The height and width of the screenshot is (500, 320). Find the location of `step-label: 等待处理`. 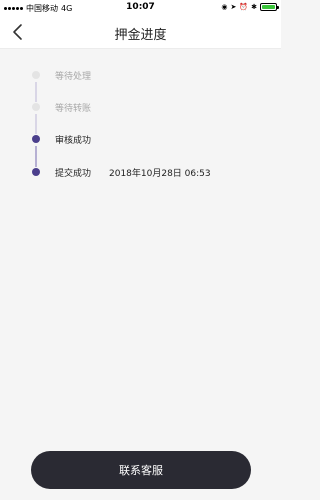

step-label: 等待处理 is located at coordinates (73, 77).